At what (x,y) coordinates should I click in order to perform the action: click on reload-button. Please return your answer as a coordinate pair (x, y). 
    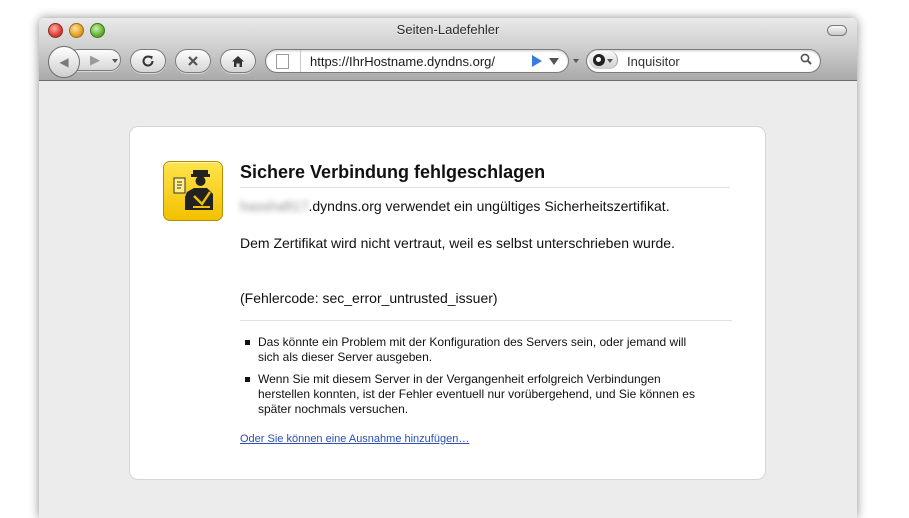
    Looking at the image, I should click on (148, 61).